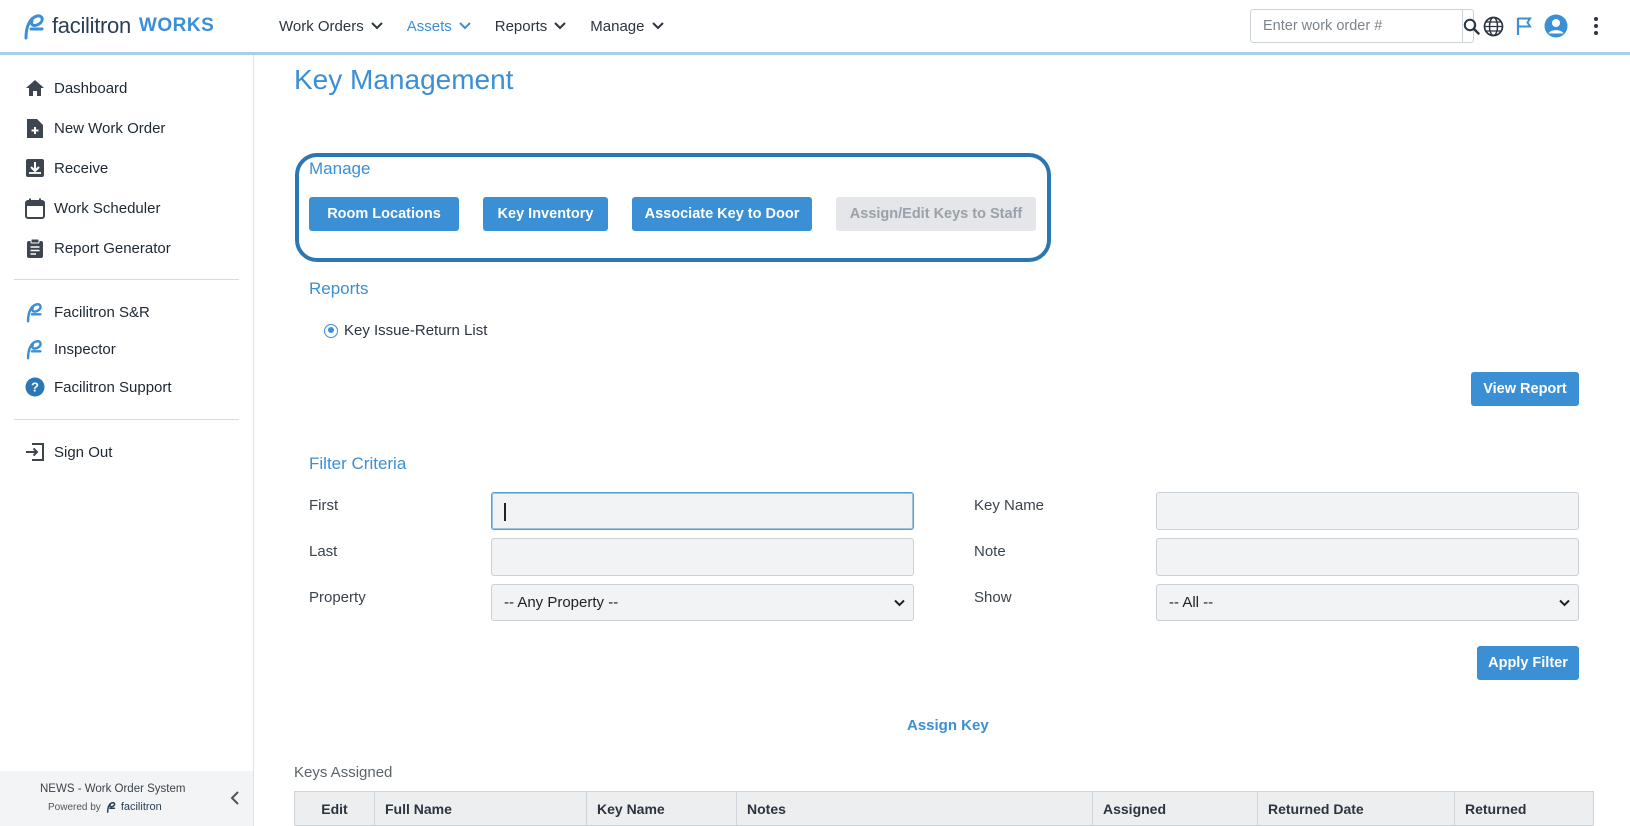 This screenshot has height=826, width=1630. I want to click on sidebar-item-dashboard: Dashboard, so click(75, 88).